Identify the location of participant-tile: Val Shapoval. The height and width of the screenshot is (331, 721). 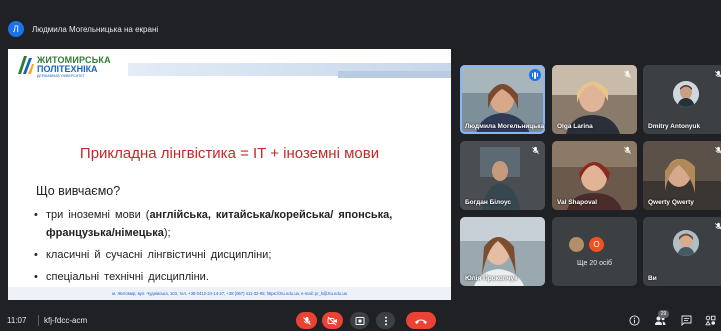
(594, 175).